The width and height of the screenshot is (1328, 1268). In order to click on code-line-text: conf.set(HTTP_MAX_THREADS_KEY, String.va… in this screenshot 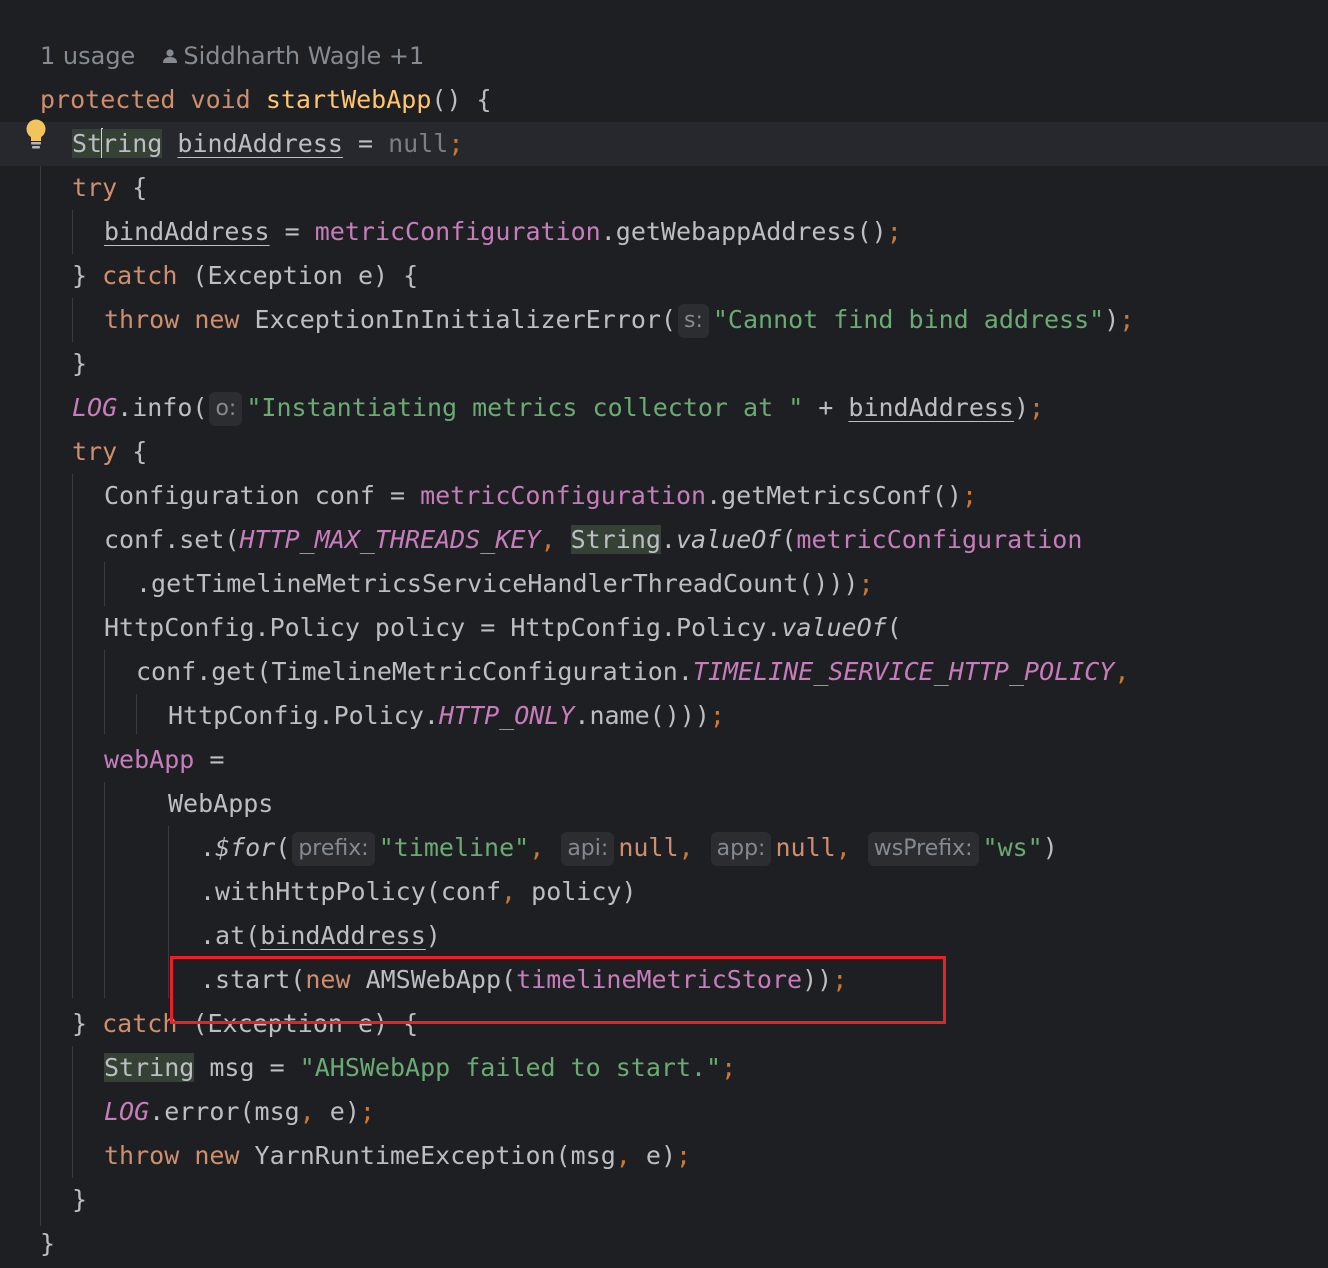, I will do `click(593, 540)`.